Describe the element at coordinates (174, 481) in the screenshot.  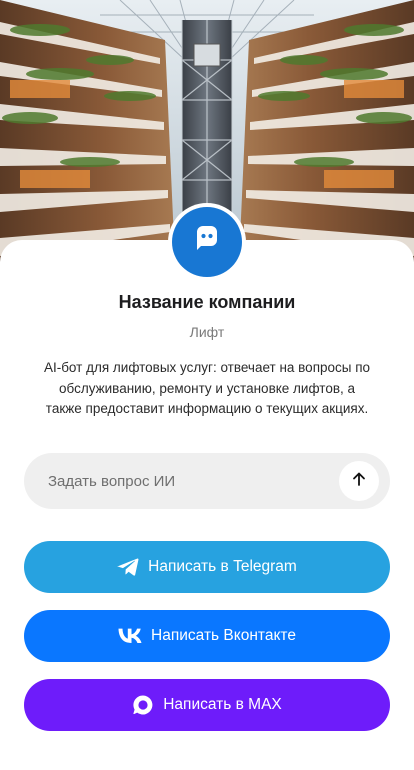
I see `ask-ai-input` at that location.